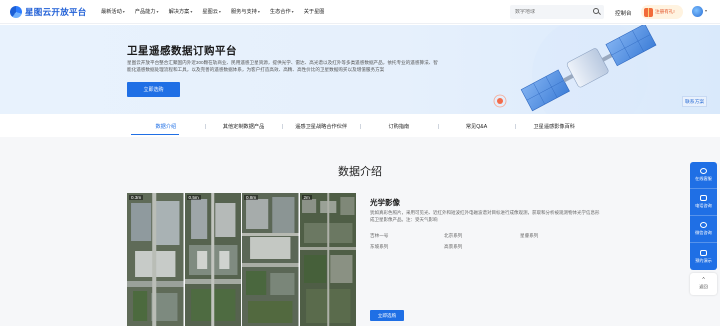 This screenshot has width=720, height=326. Describe the element at coordinates (665, 11) in the screenshot. I see `promo-label: 注册有礼!` at that location.